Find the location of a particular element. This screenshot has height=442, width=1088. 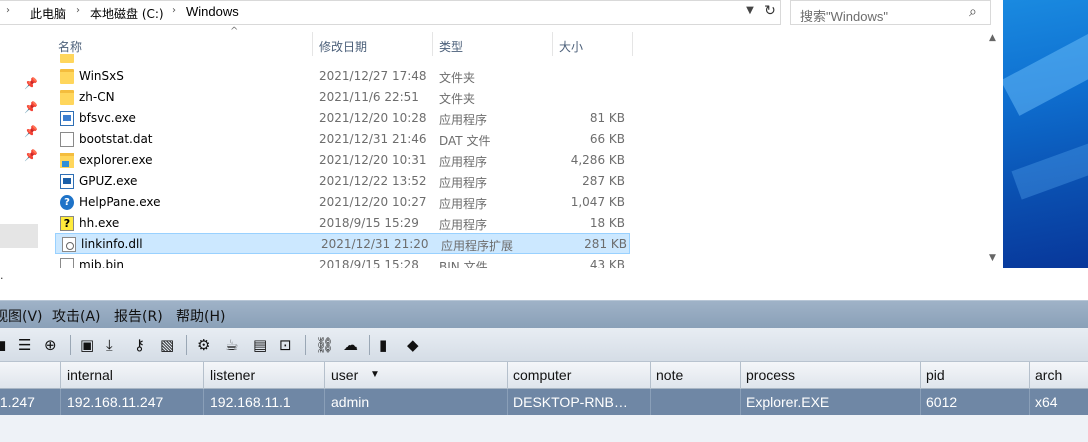

gear-icon: ⚙ is located at coordinates (205, 345).